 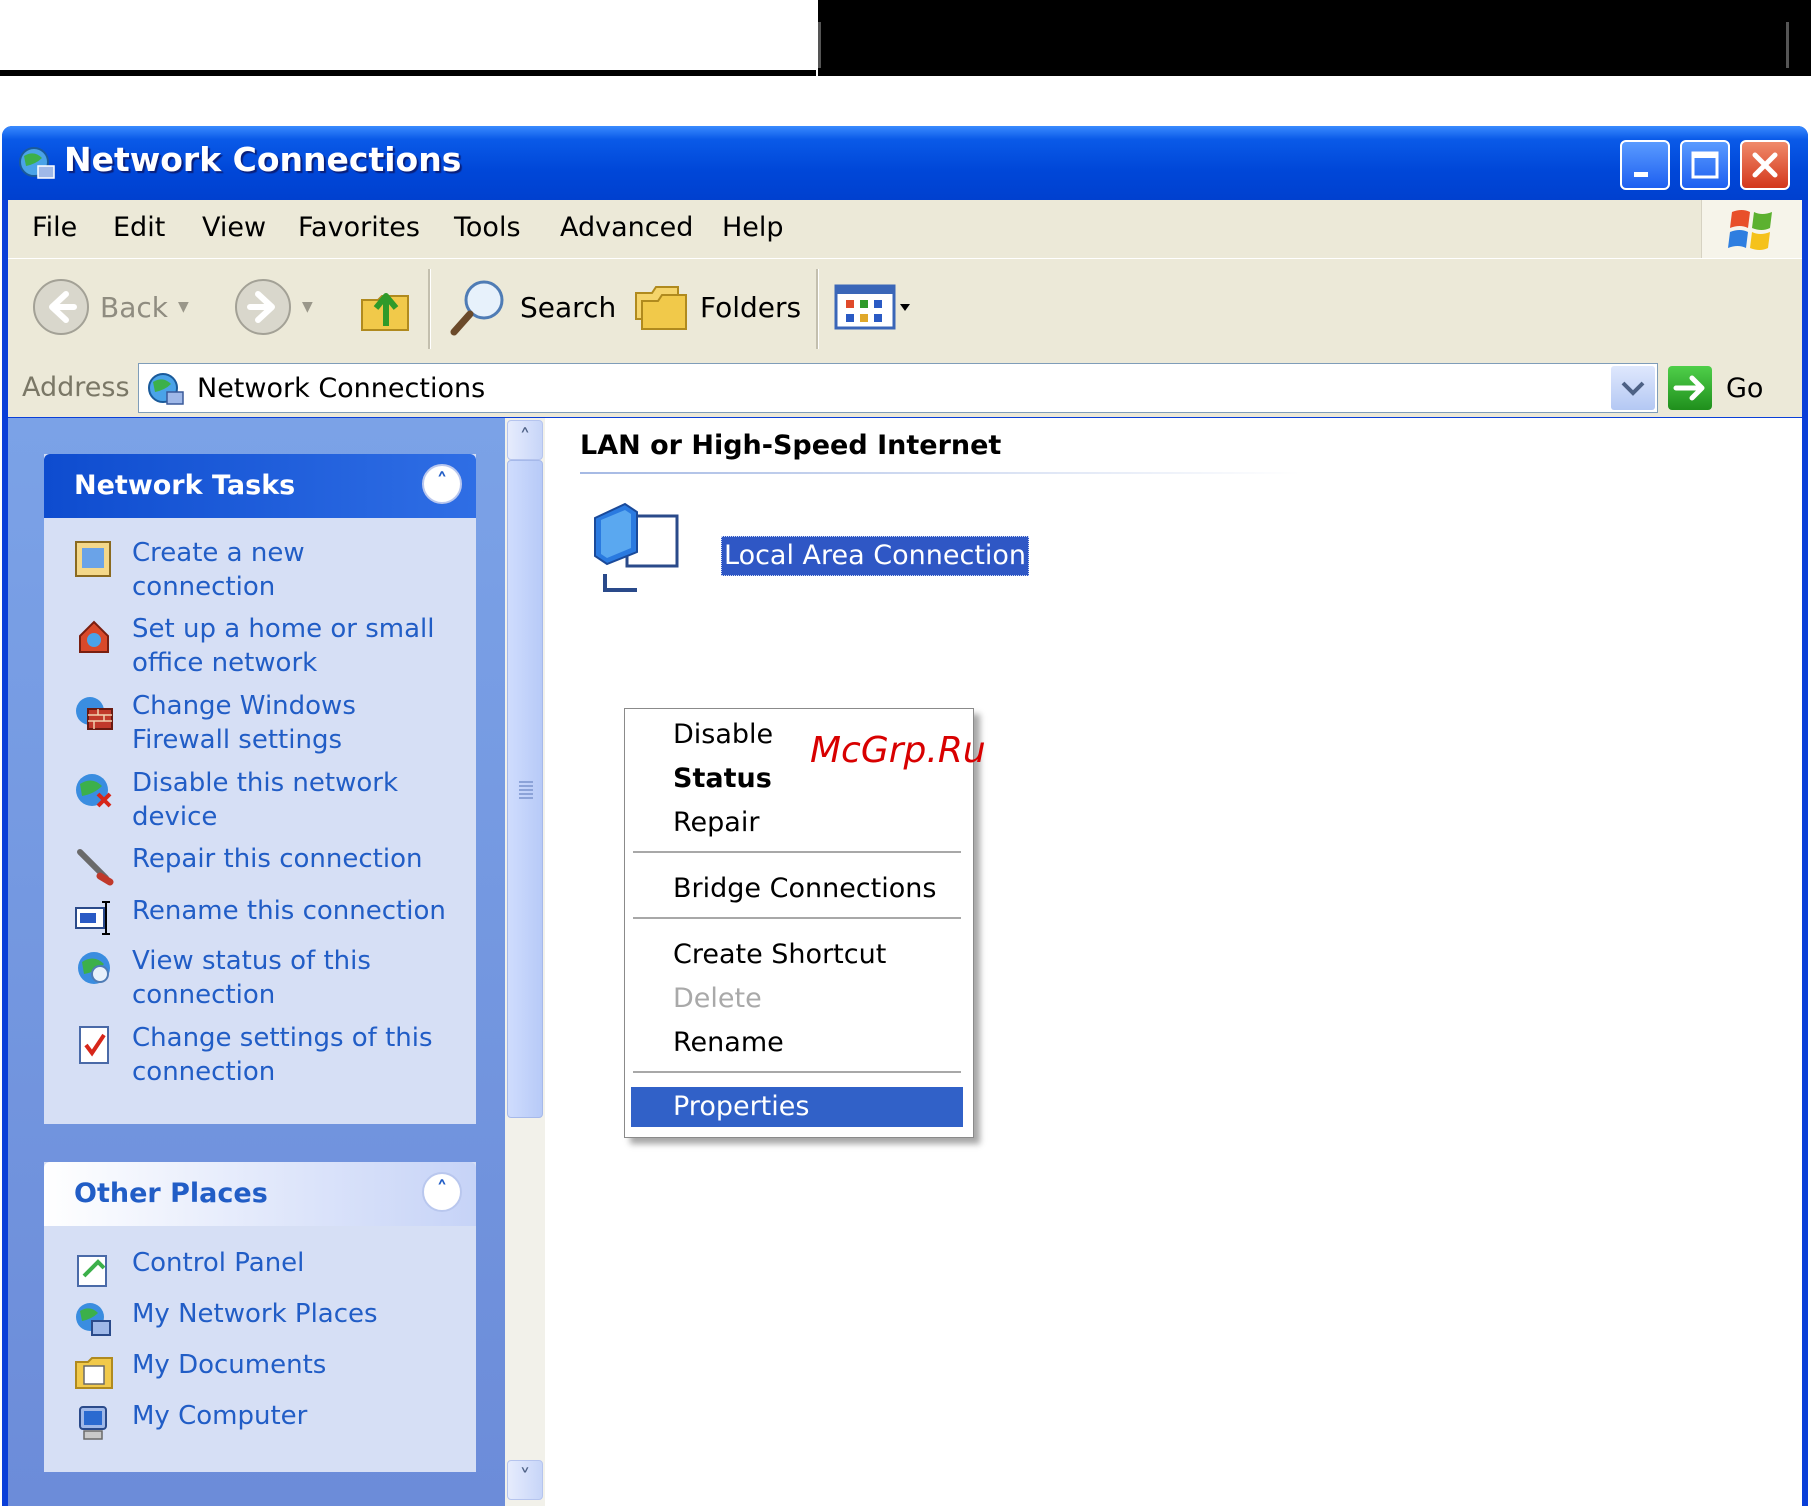 What do you see at coordinates (94, 713) in the screenshot?
I see `firewall-icon` at bounding box center [94, 713].